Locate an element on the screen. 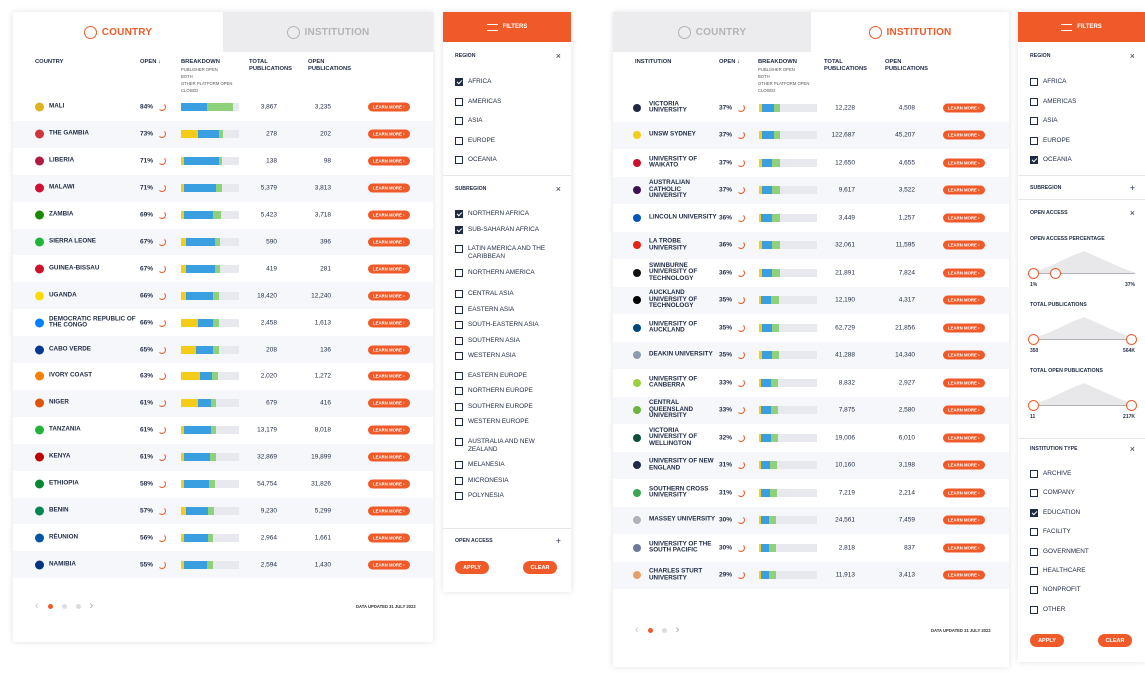 This screenshot has width=1145, height=673. row-name: CABO VERDE is located at coordinates (94, 349).